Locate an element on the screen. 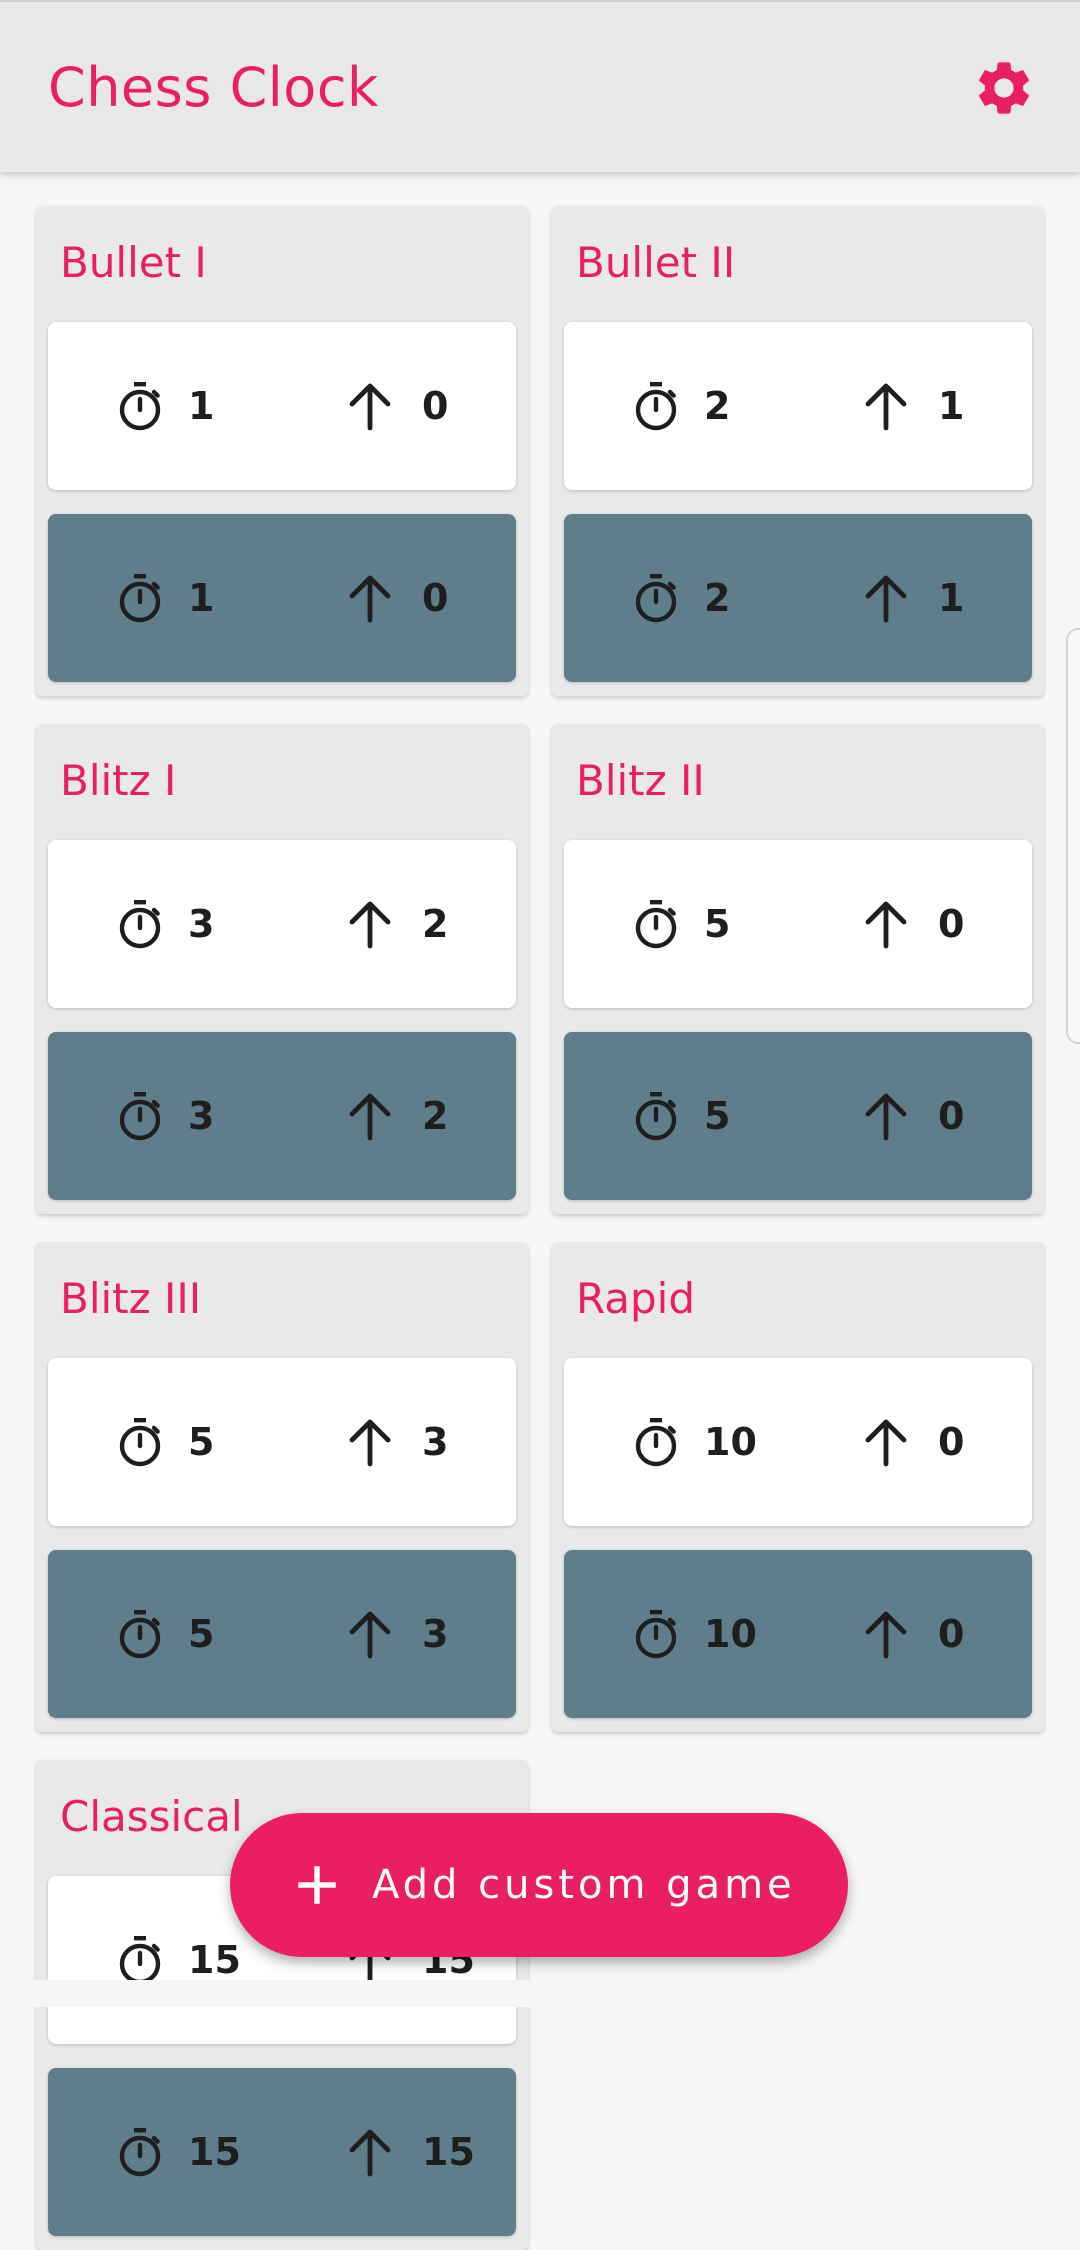 The image size is (1080, 2250). bottom-edge is located at coordinates (540, 1993).